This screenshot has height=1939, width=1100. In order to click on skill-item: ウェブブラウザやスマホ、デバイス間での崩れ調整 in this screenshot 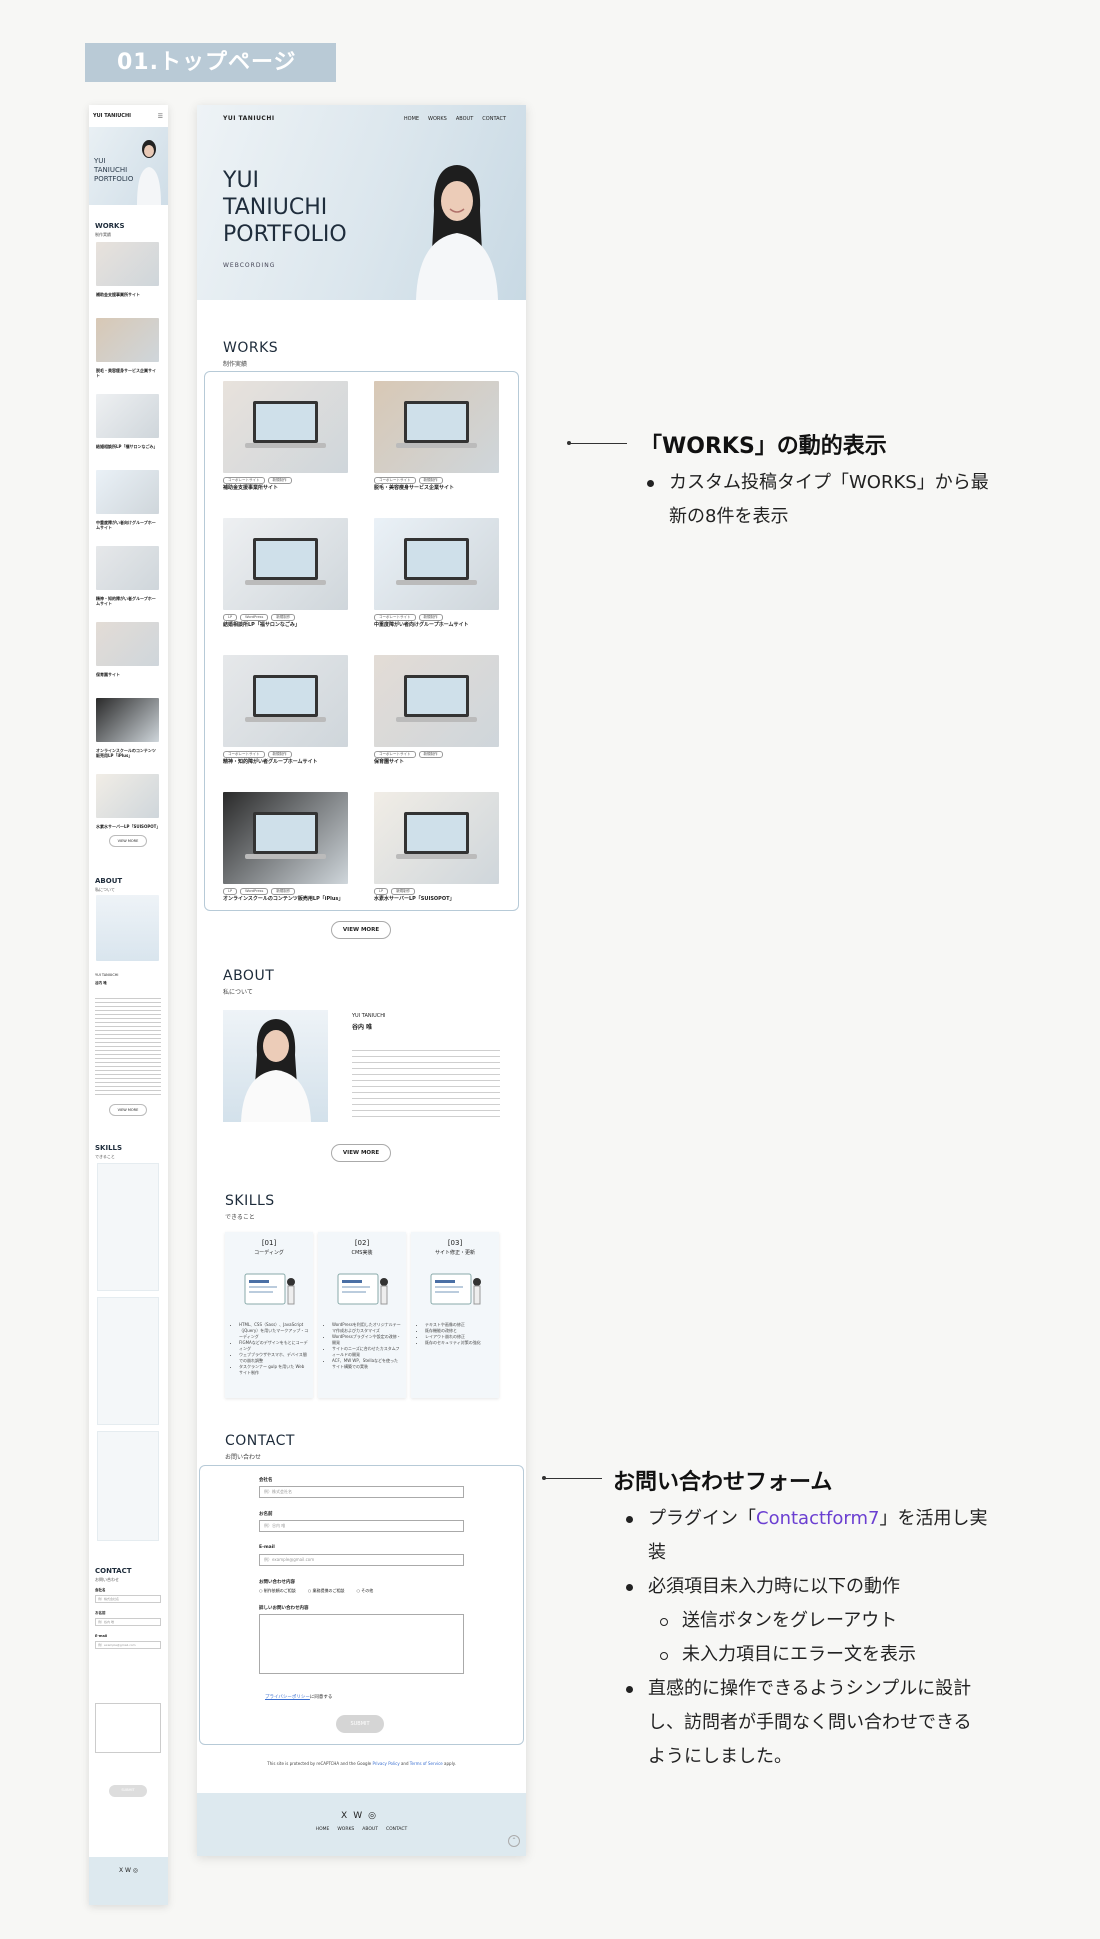, I will do `click(274, 1358)`.